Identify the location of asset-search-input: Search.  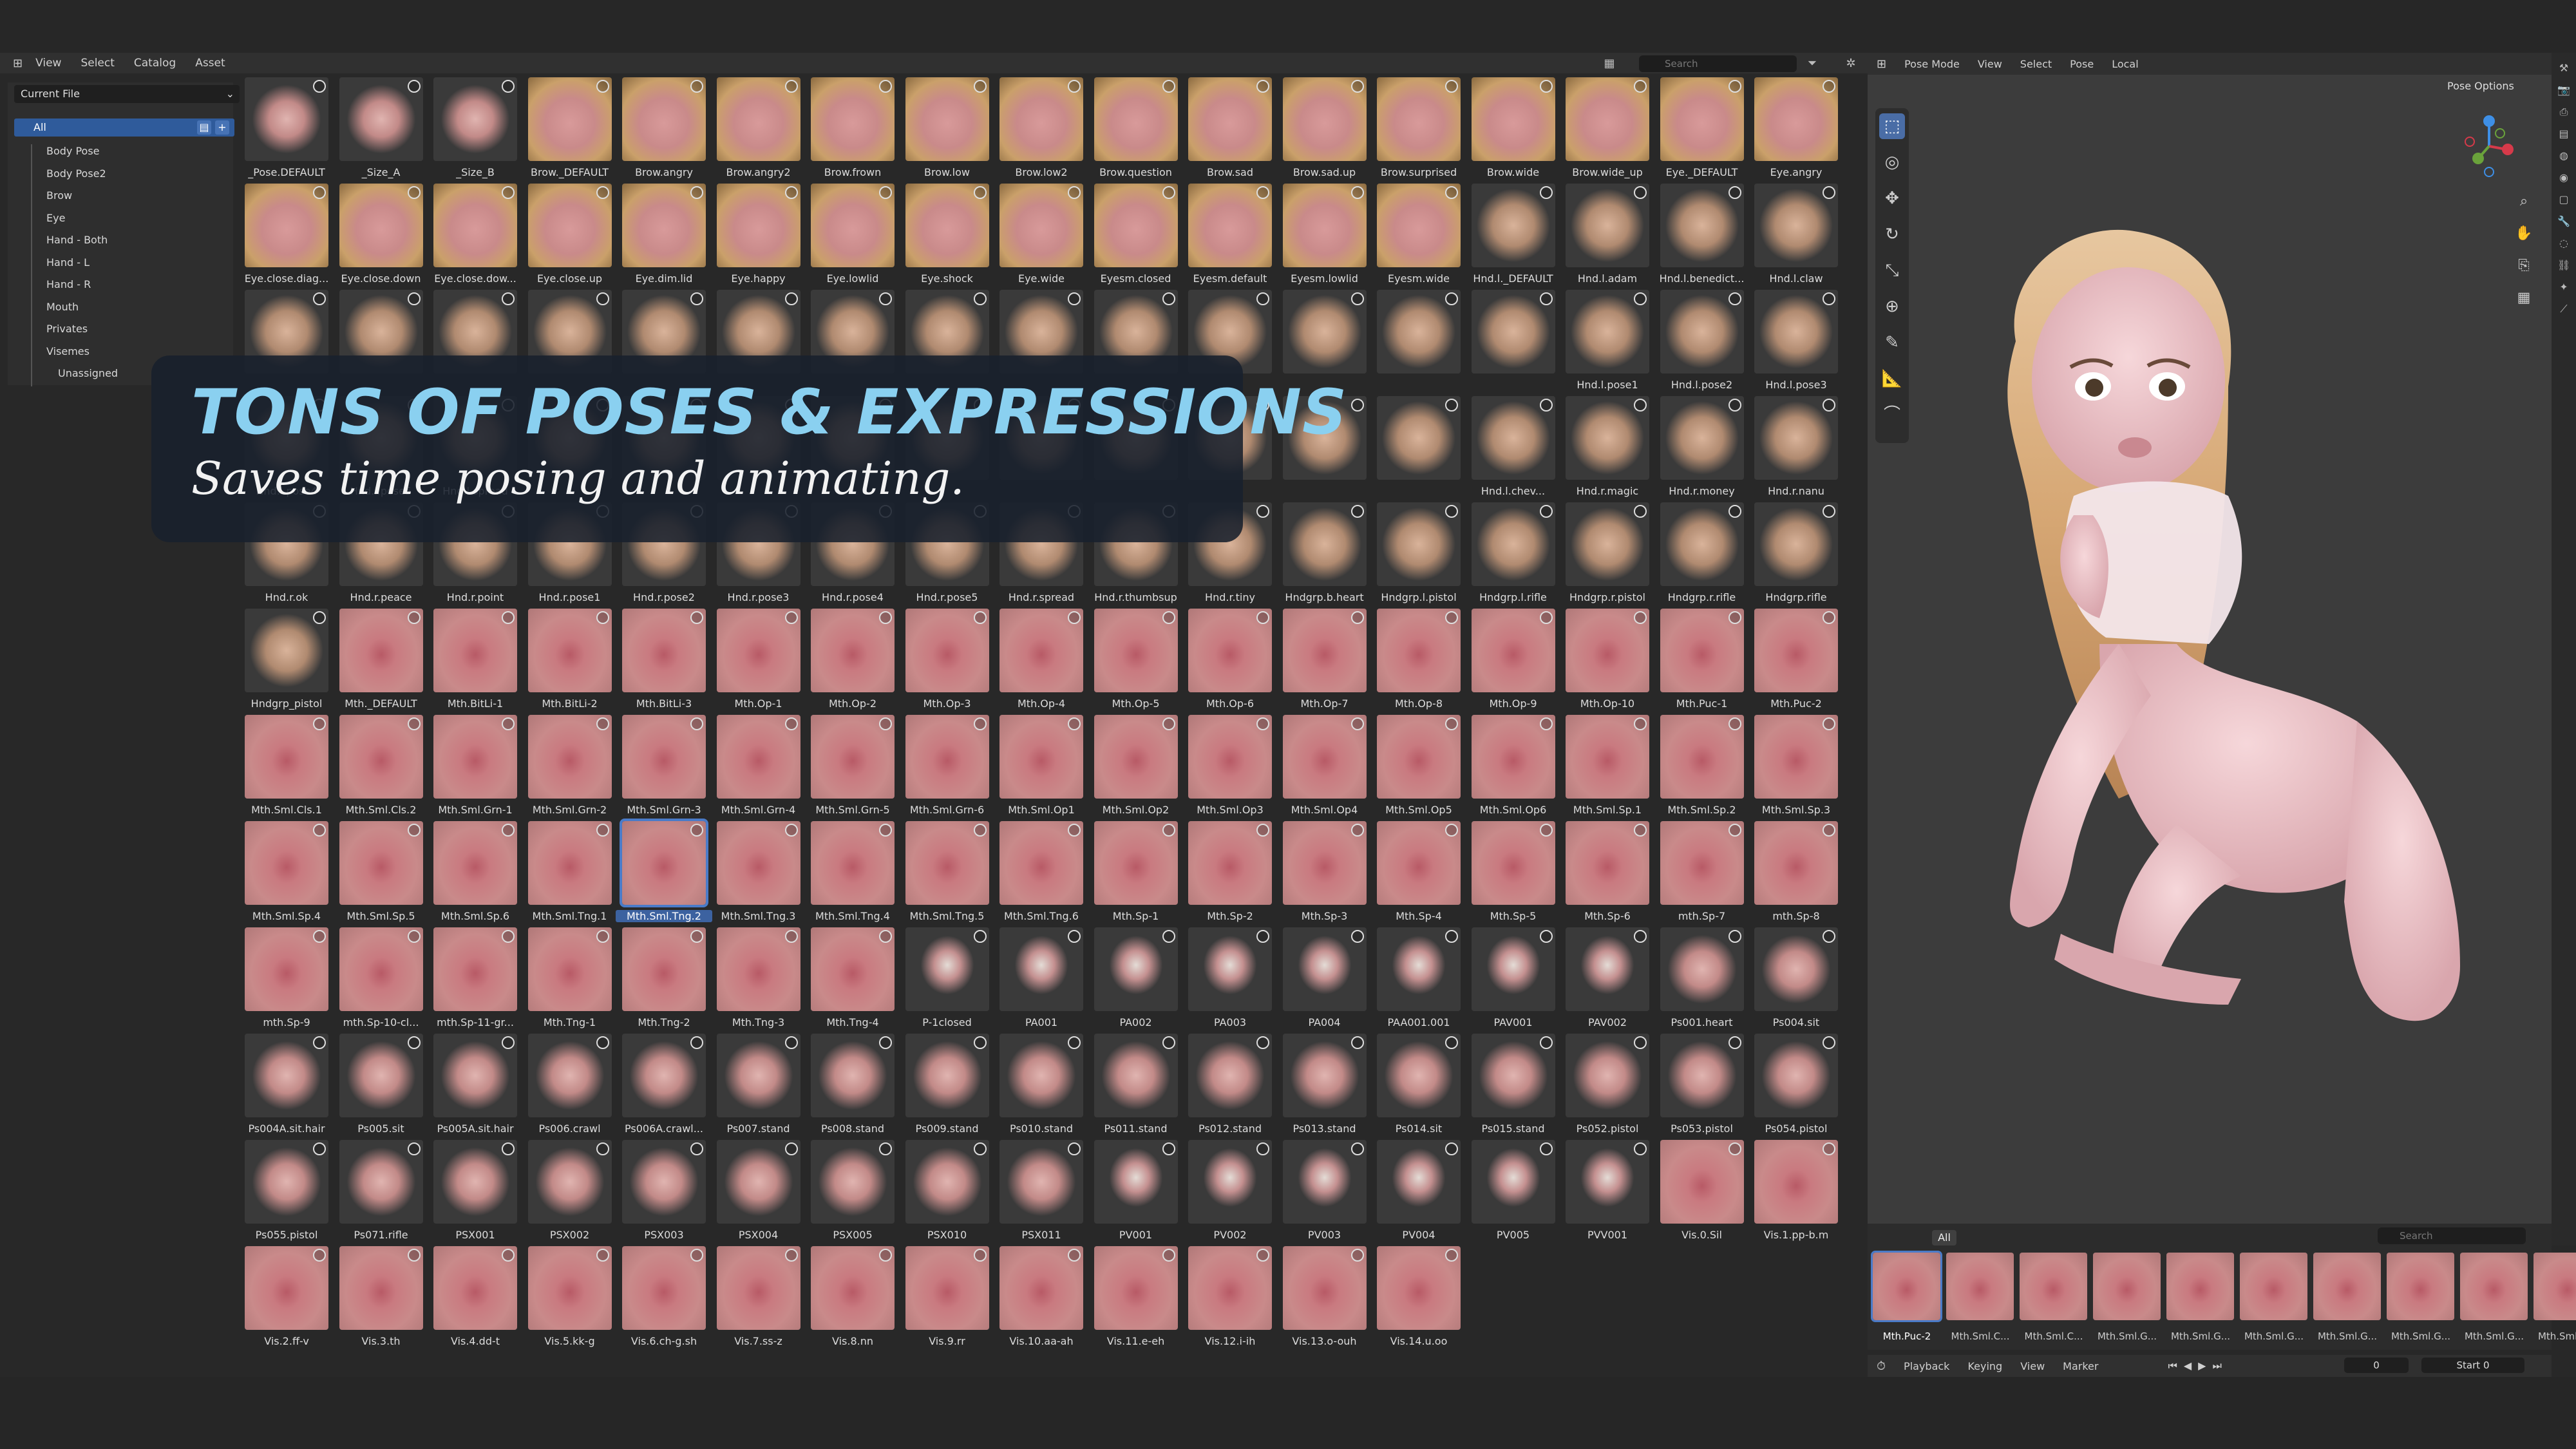
(1718, 64).